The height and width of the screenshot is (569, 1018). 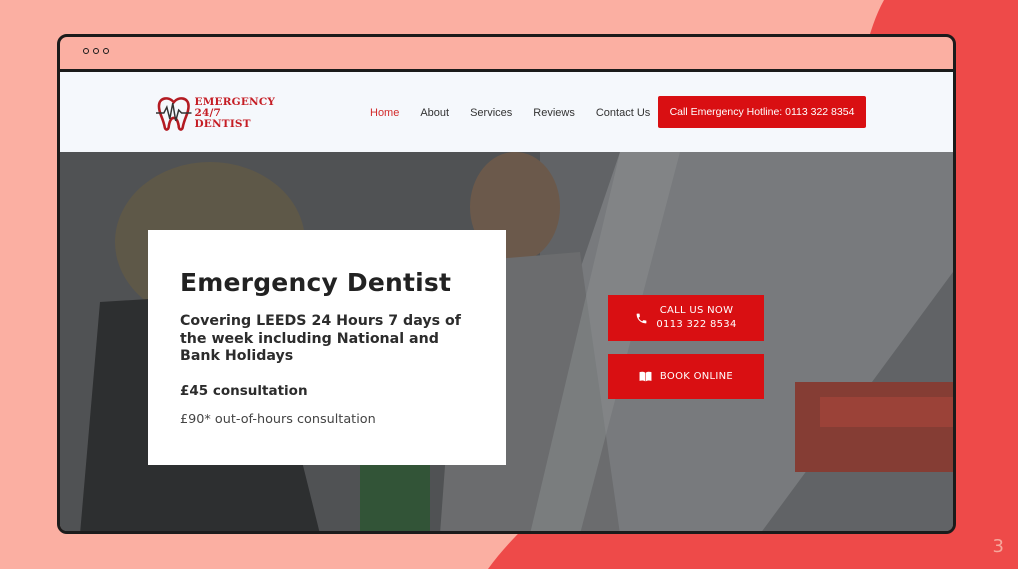 What do you see at coordinates (434, 113) in the screenshot?
I see `nav-item-about: About` at bounding box center [434, 113].